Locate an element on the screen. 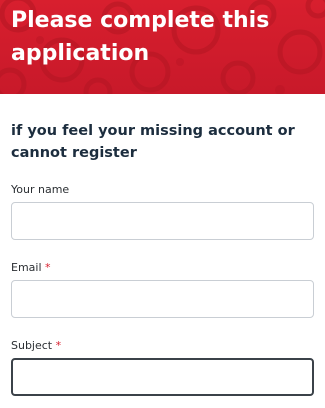 This screenshot has width=325, height=408. name-input is located at coordinates (162, 221).